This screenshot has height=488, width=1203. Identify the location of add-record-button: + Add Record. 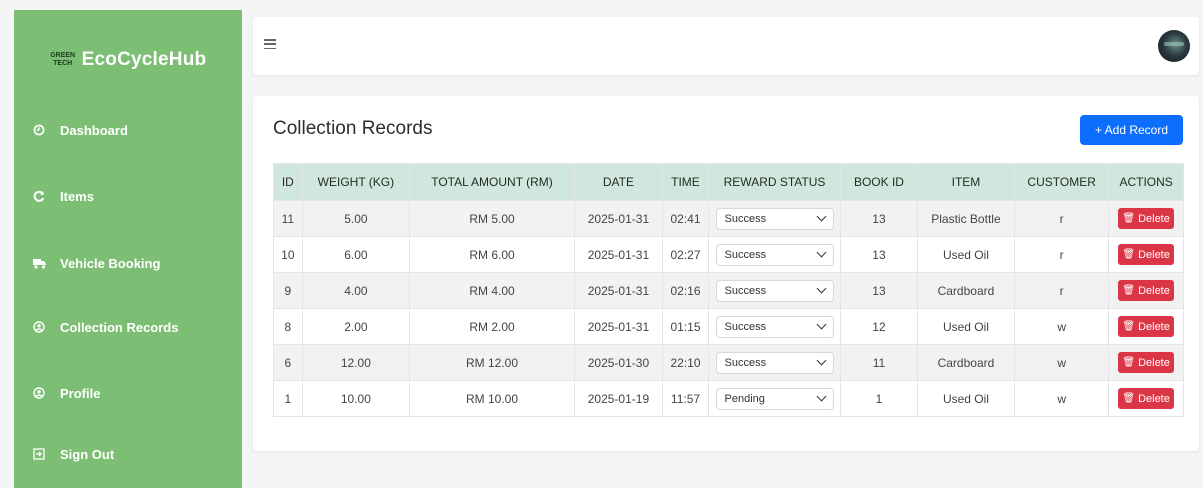
(1131, 130).